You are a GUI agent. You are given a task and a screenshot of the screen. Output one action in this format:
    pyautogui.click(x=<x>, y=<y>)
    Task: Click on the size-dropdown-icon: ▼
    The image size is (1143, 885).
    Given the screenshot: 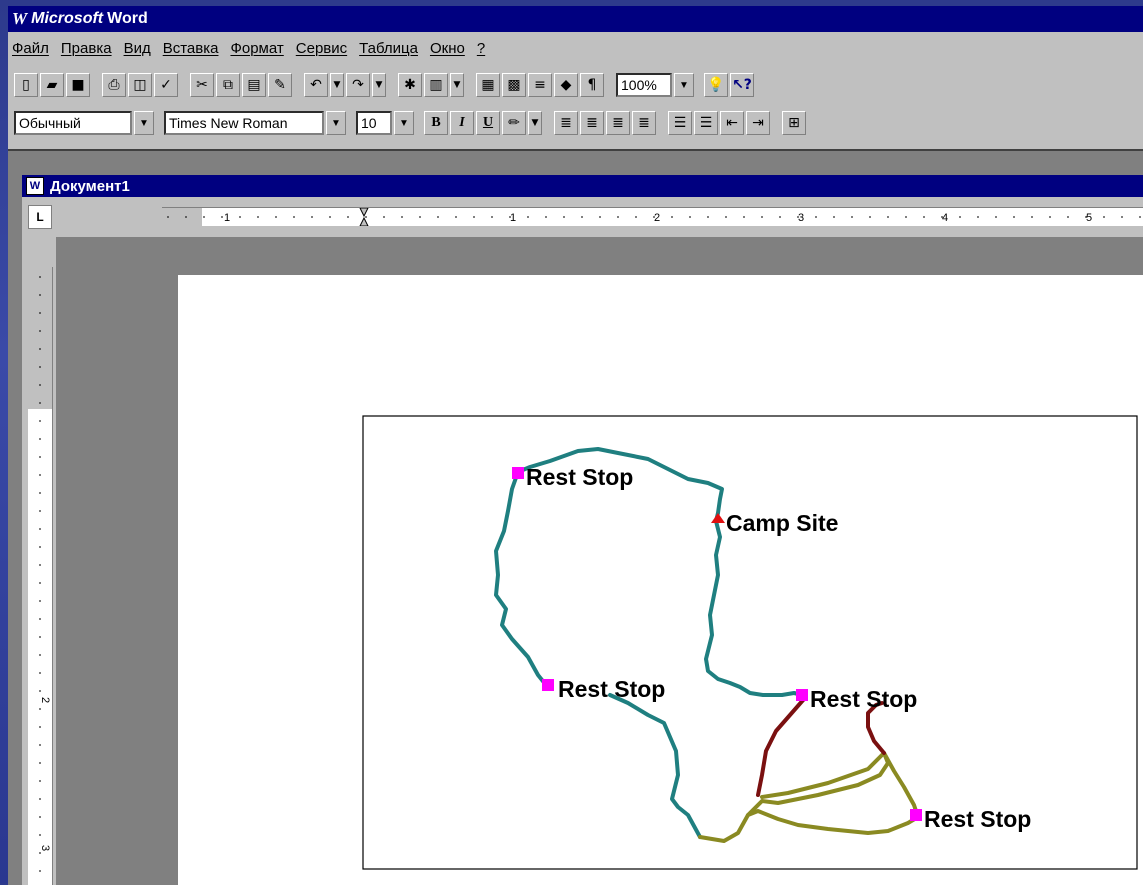 What is the action you would take?
    pyautogui.click(x=404, y=123)
    